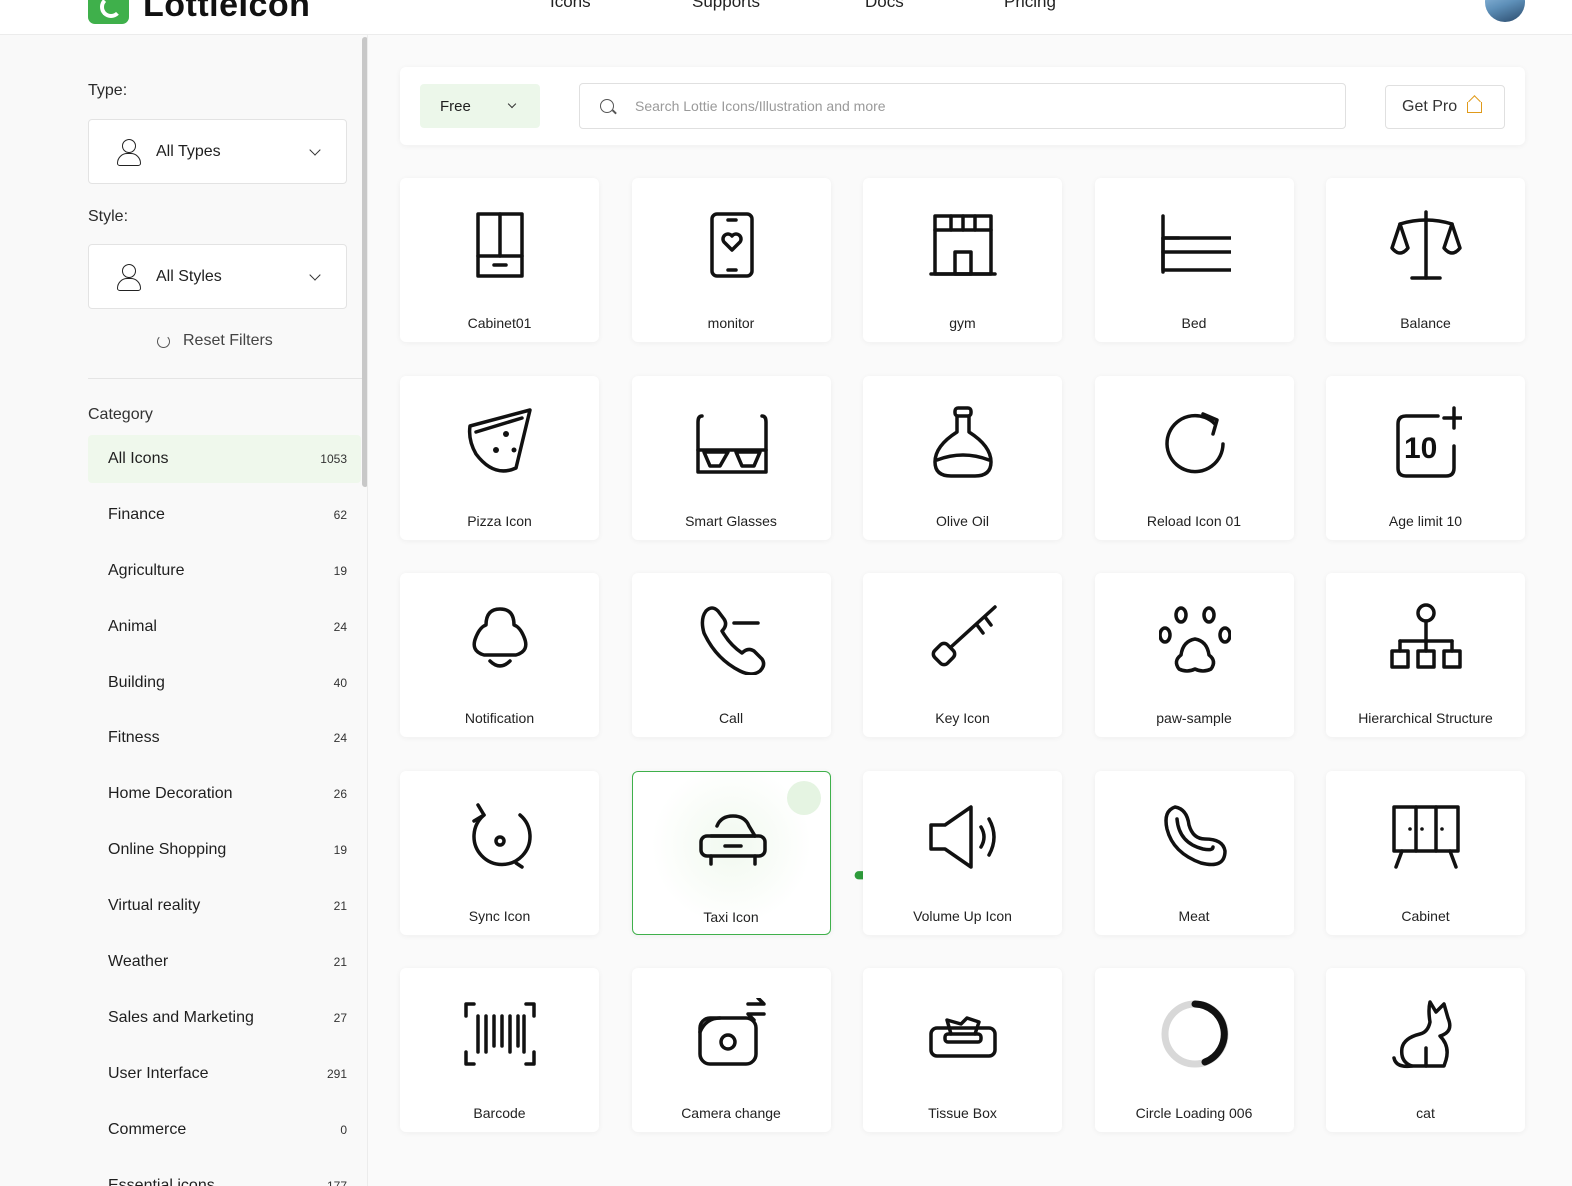 This screenshot has width=1572, height=1186. Describe the element at coordinates (224, 738) in the screenshot. I see `category-item: Fitness 24` at that location.